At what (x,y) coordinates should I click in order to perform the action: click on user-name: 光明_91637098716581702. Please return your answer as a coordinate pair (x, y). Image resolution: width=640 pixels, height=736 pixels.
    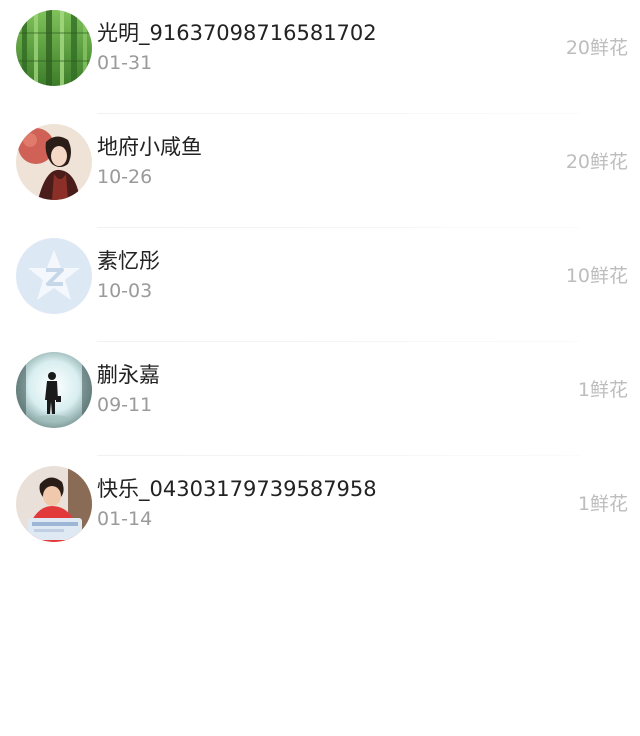
    Looking at the image, I should click on (237, 33).